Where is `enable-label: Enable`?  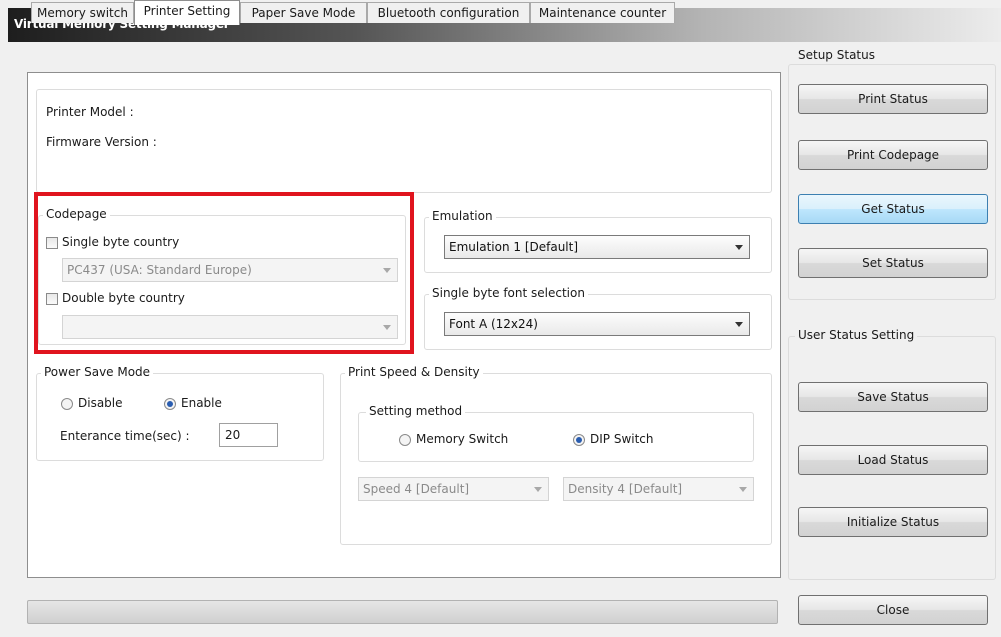 enable-label: Enable is located at coordinates (201, 403).